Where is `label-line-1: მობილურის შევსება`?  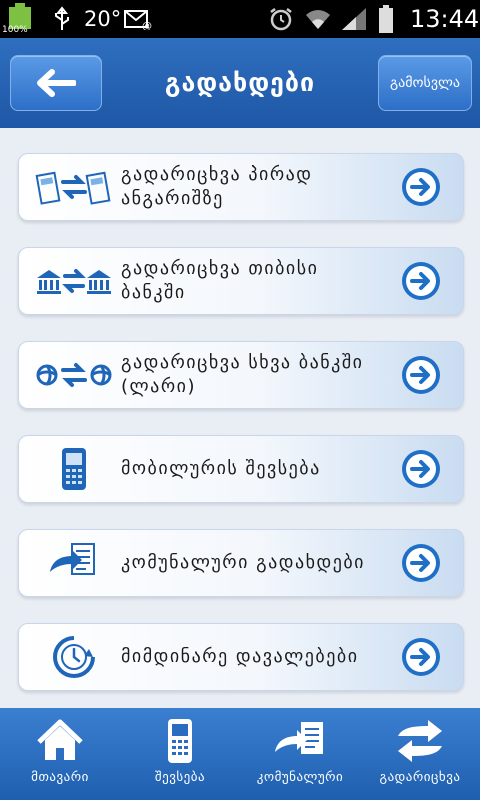
label-line-1: მობილურის შევსება is located at coordinates (221, 468).